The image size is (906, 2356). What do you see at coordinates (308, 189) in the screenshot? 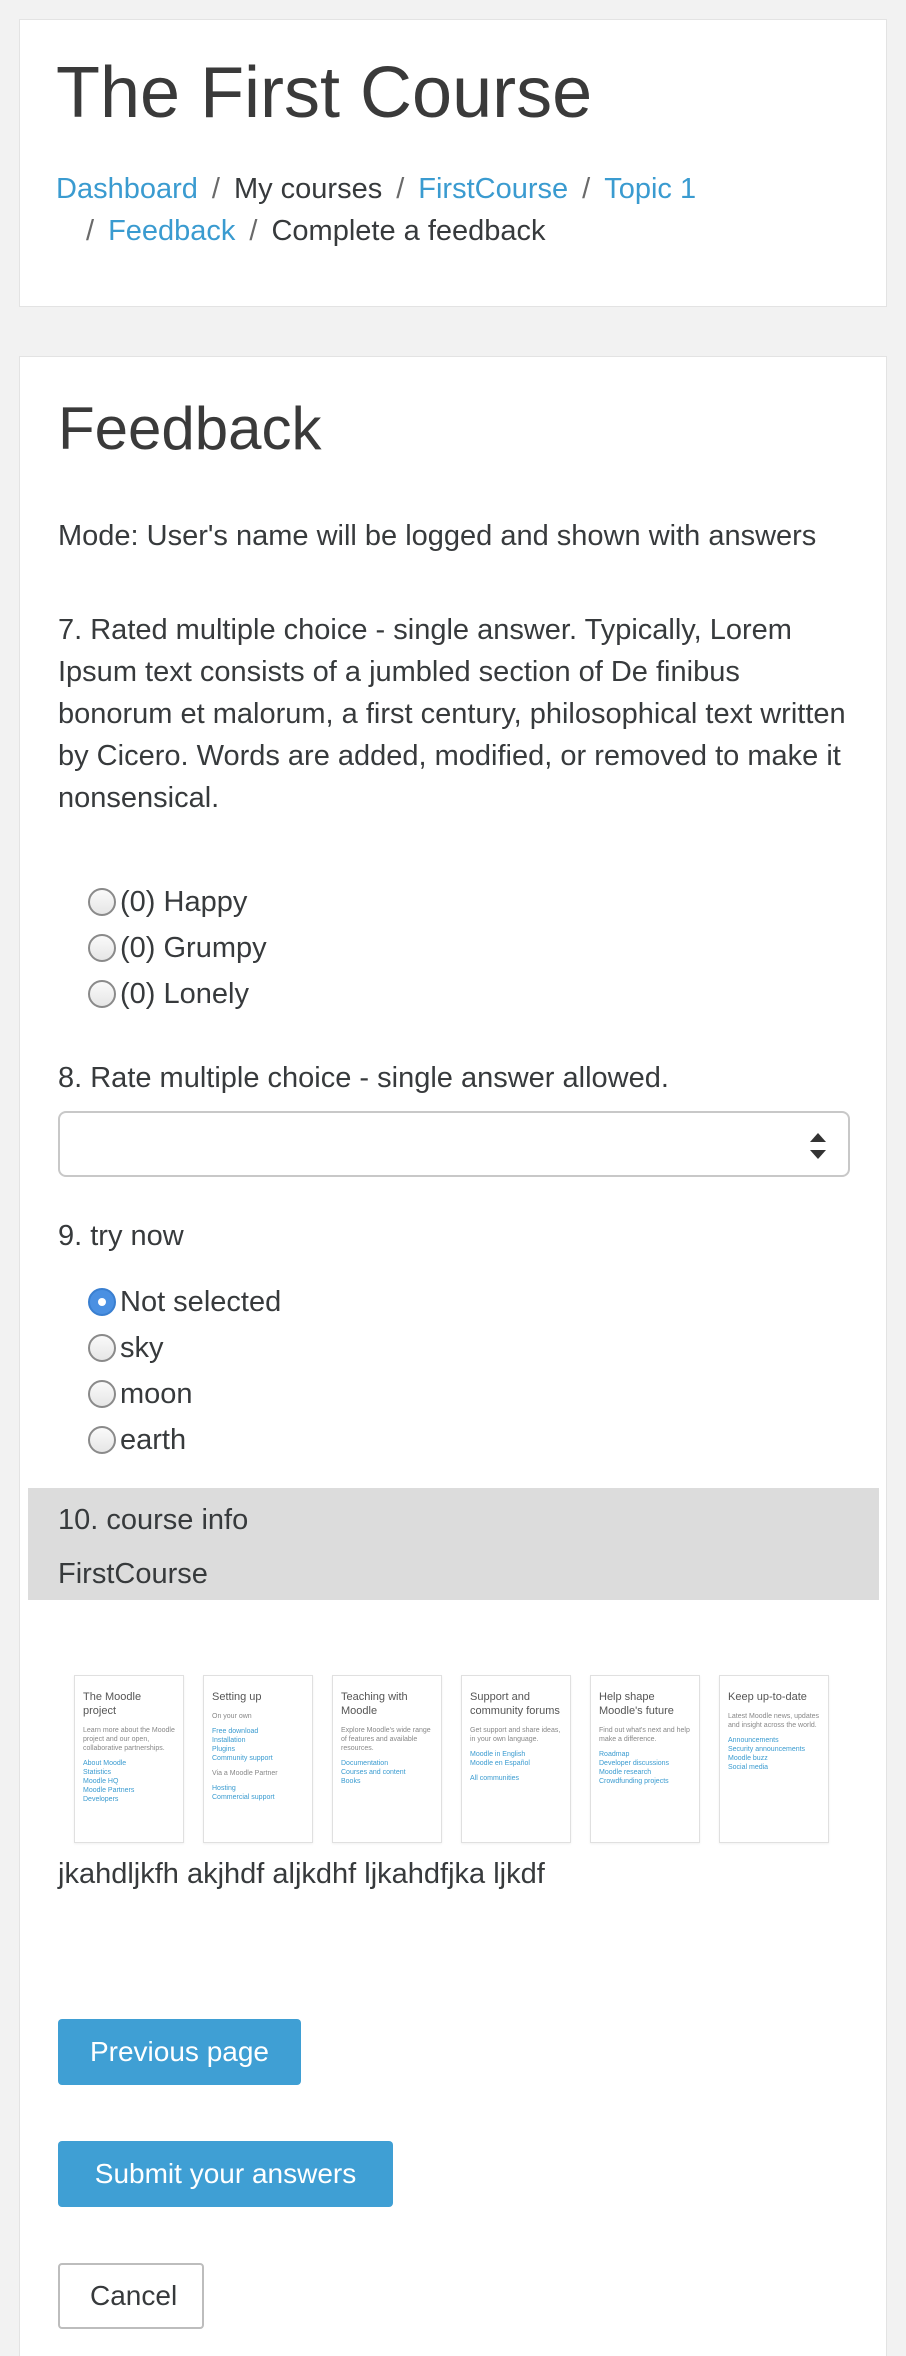
I see `breadcrumb-my-courses: My courses` at bounding box center [308, 189].